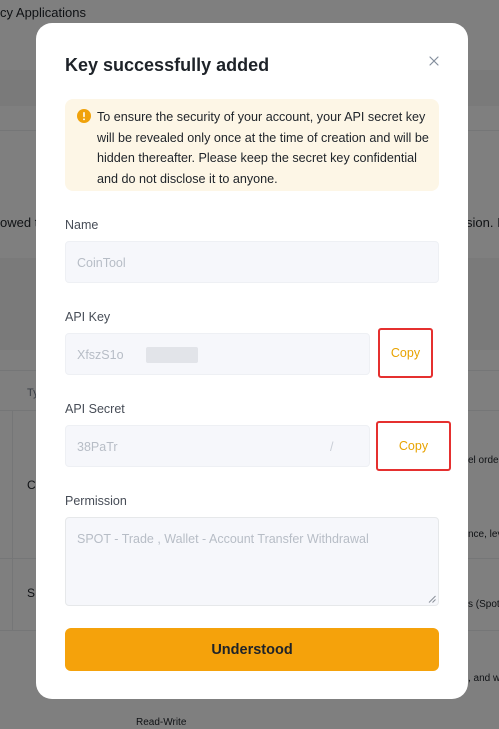  Describe the element at coordinates (252, 262) in the screenshot. I see `name-field: CoinTool` at that location.